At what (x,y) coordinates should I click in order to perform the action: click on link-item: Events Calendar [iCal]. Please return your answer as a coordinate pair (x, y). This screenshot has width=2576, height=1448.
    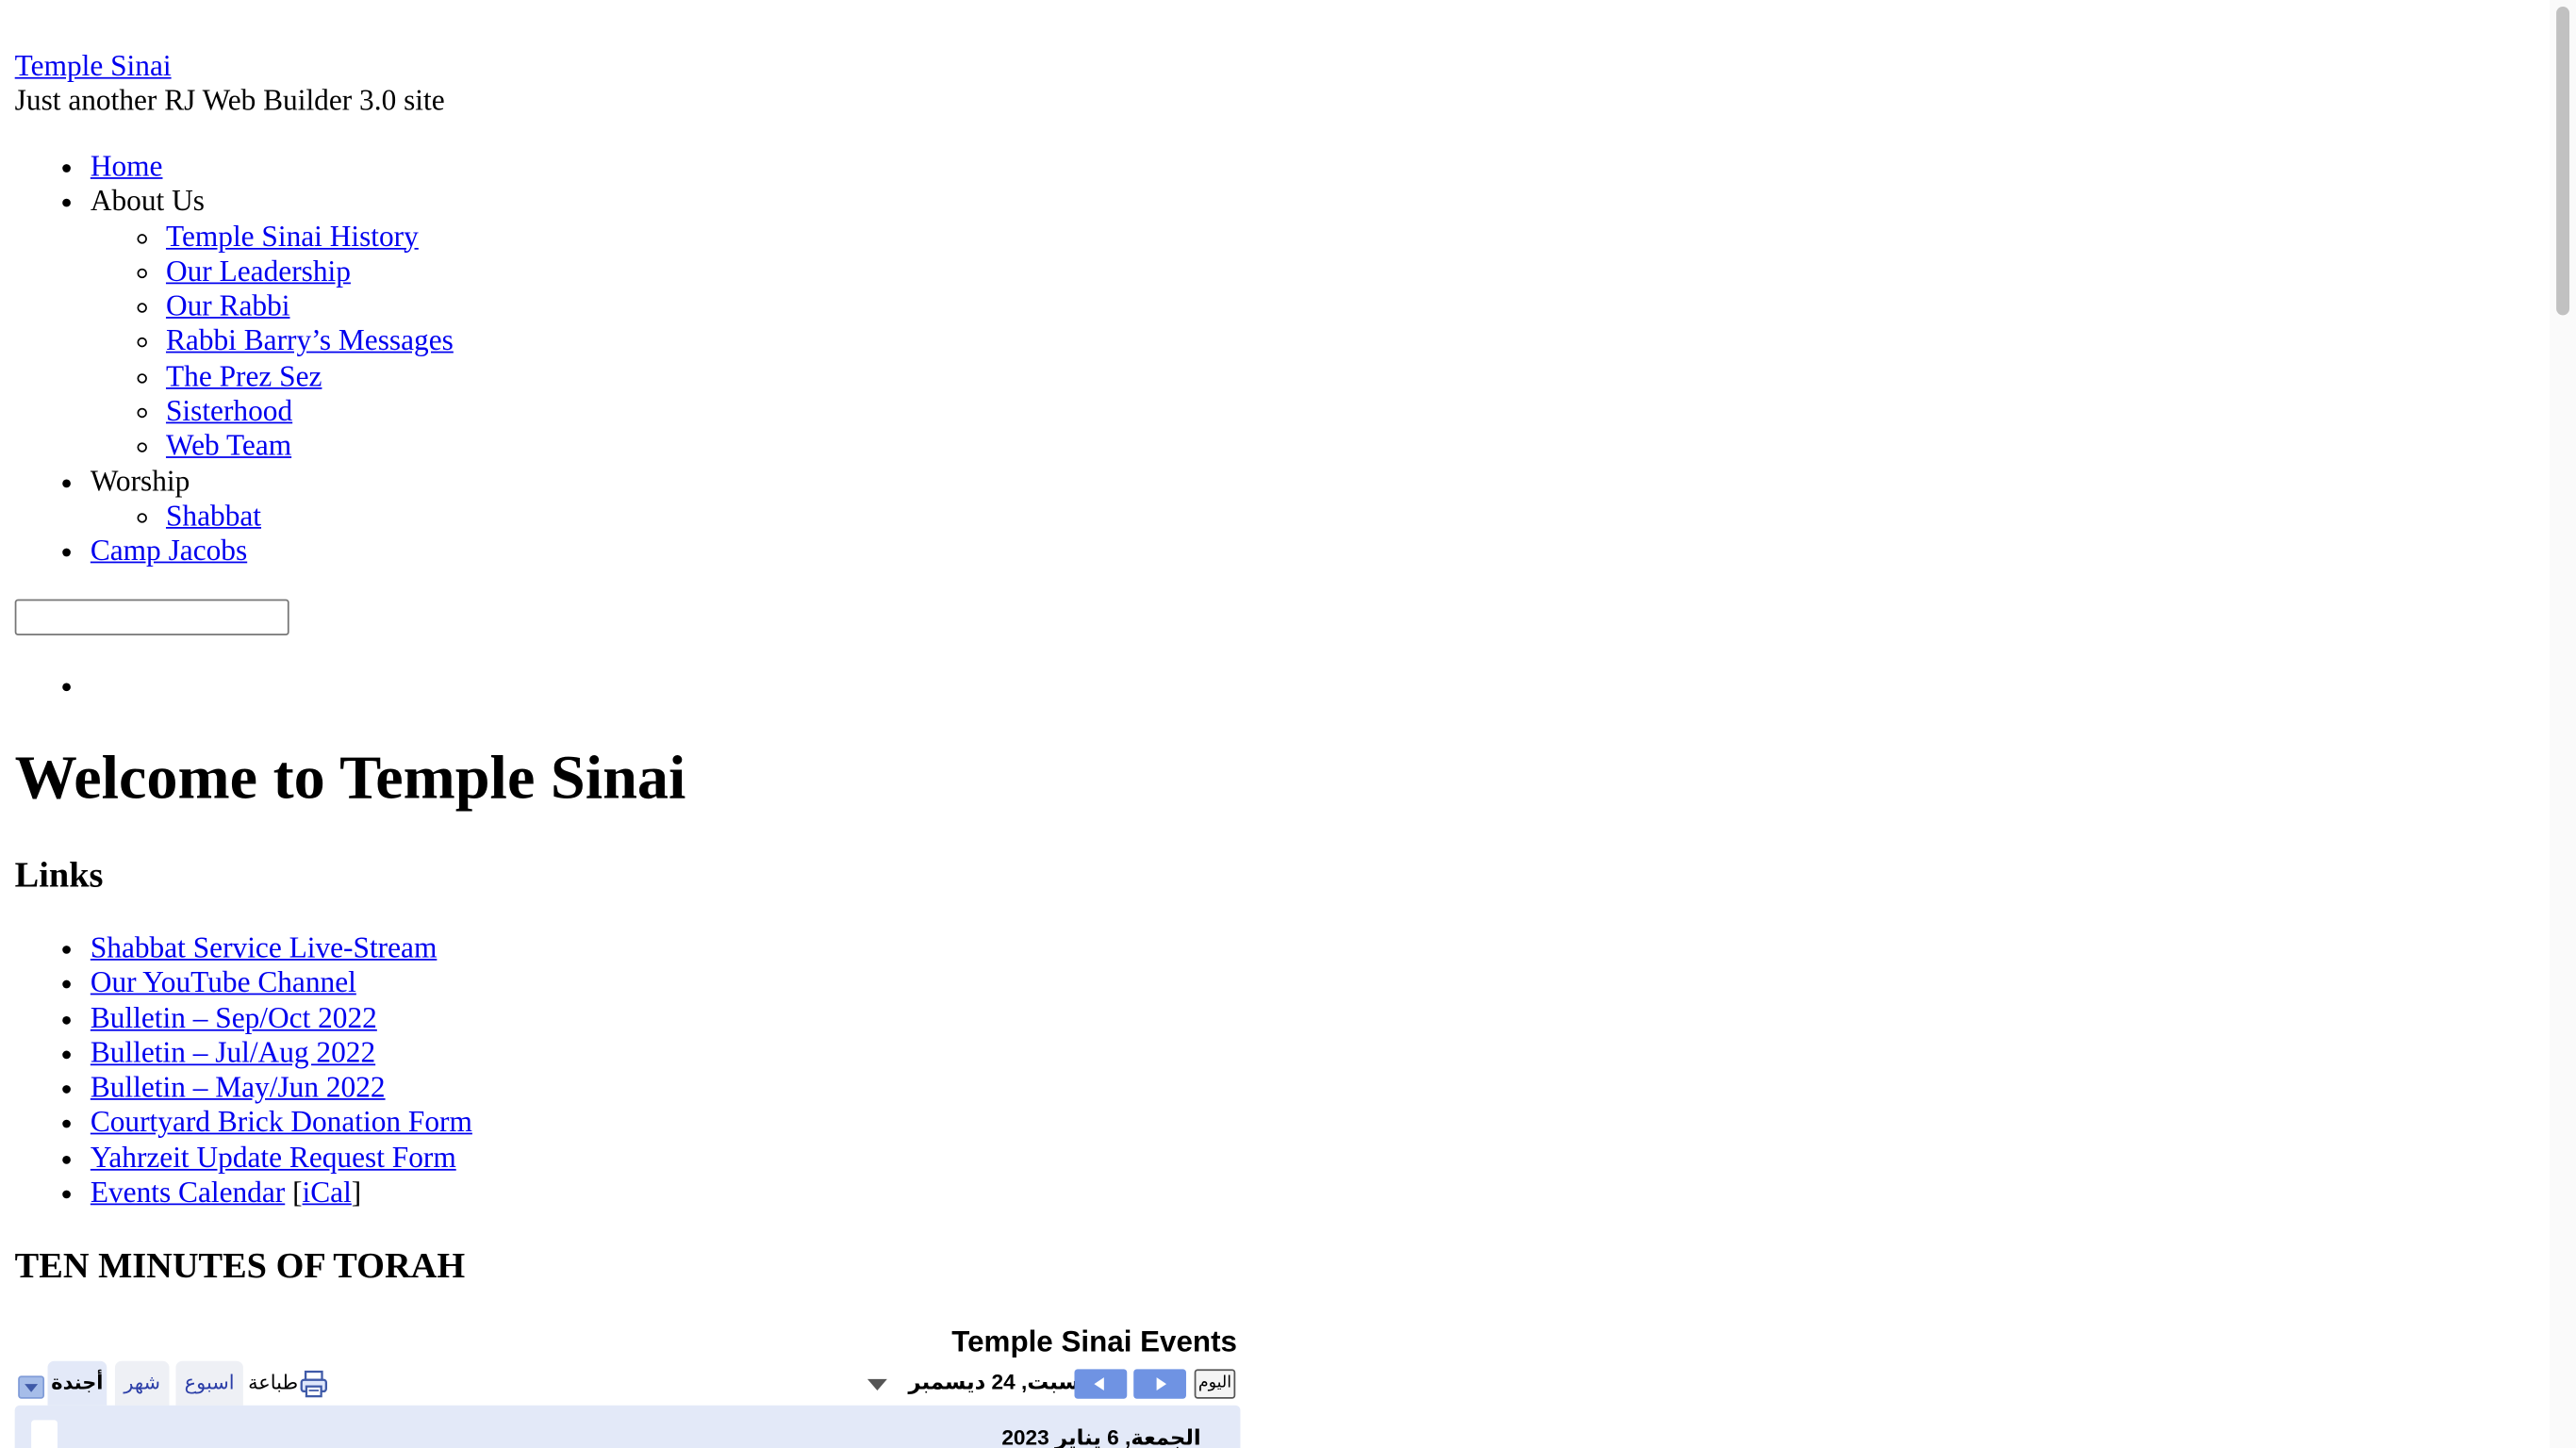
    Looking at the image, I should click on (281, 1193).